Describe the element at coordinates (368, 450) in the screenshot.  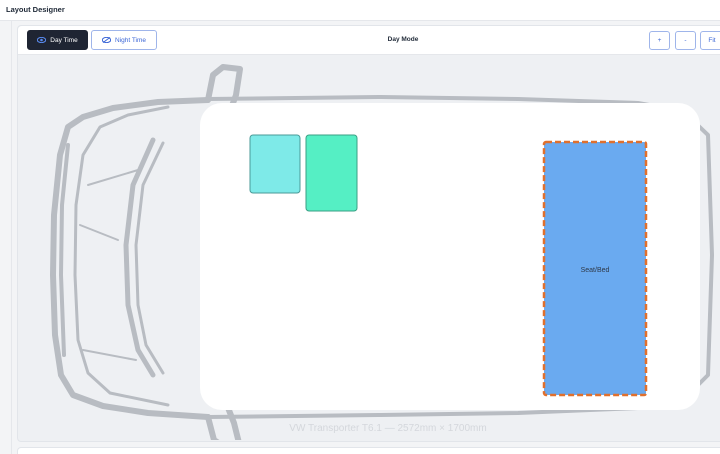
I see `bottom-panel` at that location.